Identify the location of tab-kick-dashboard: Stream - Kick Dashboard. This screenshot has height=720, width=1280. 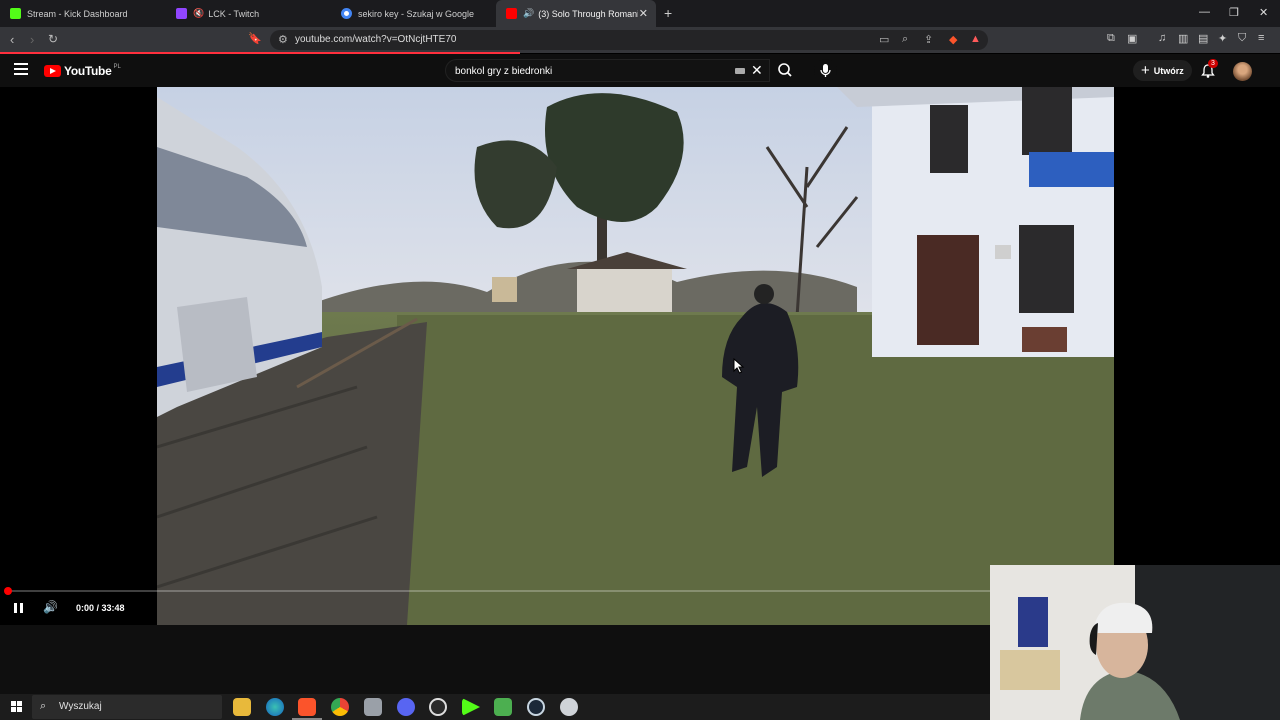
(82, 13).